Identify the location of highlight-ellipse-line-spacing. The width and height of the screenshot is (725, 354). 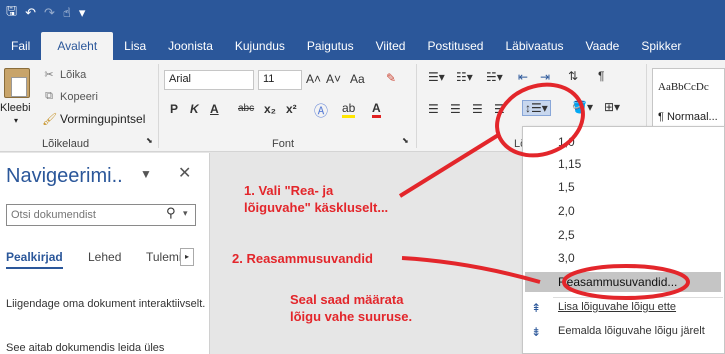
(540, 120).